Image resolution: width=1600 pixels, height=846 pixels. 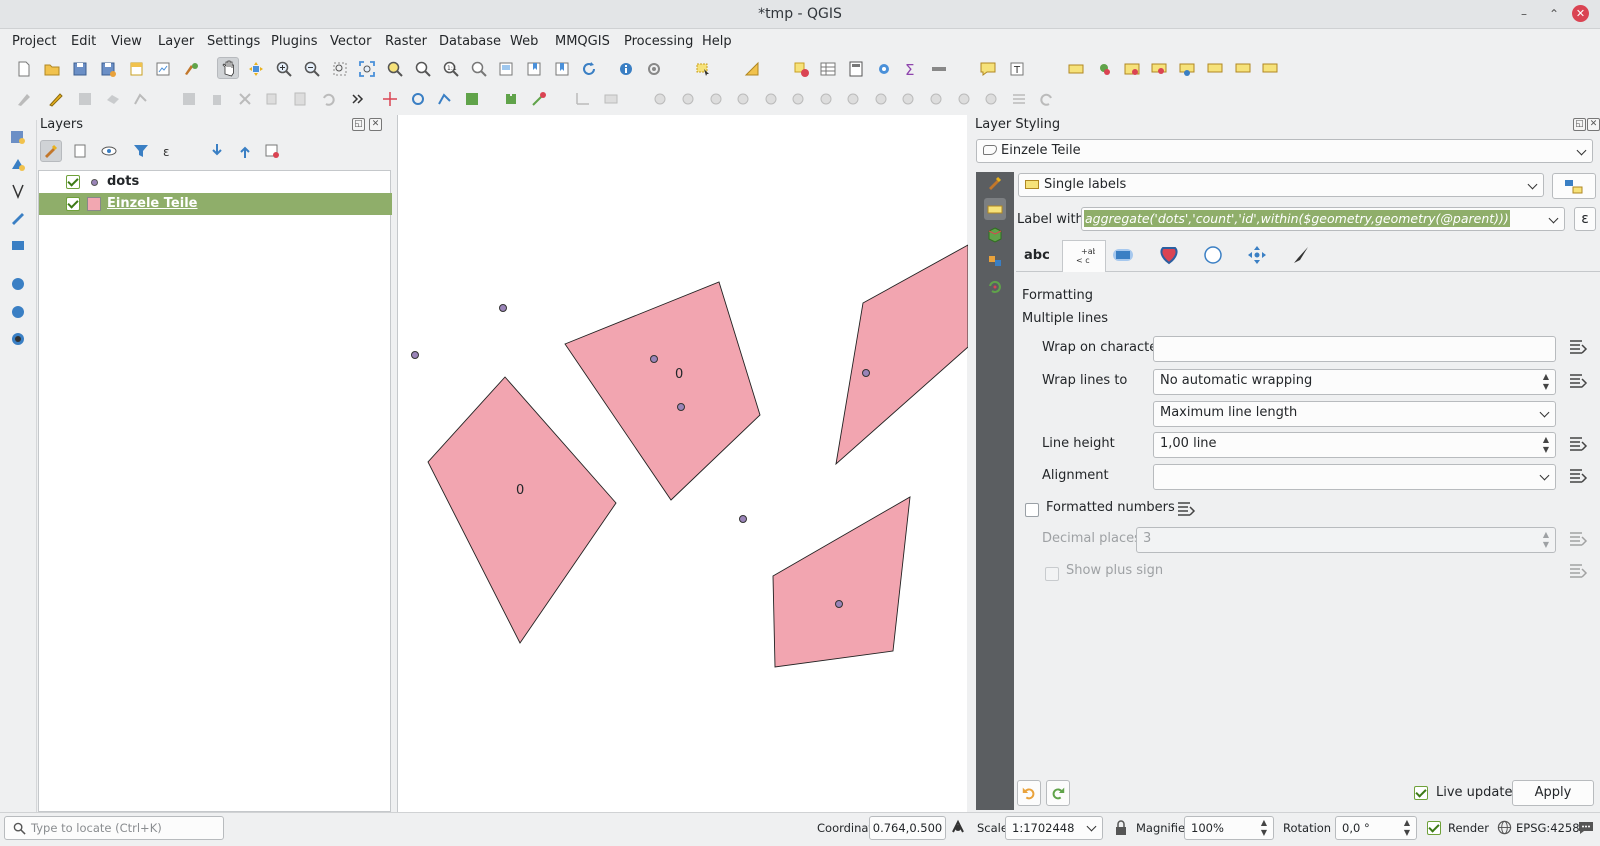 I want to click on add-part-icon, so click(x=853, y=99).